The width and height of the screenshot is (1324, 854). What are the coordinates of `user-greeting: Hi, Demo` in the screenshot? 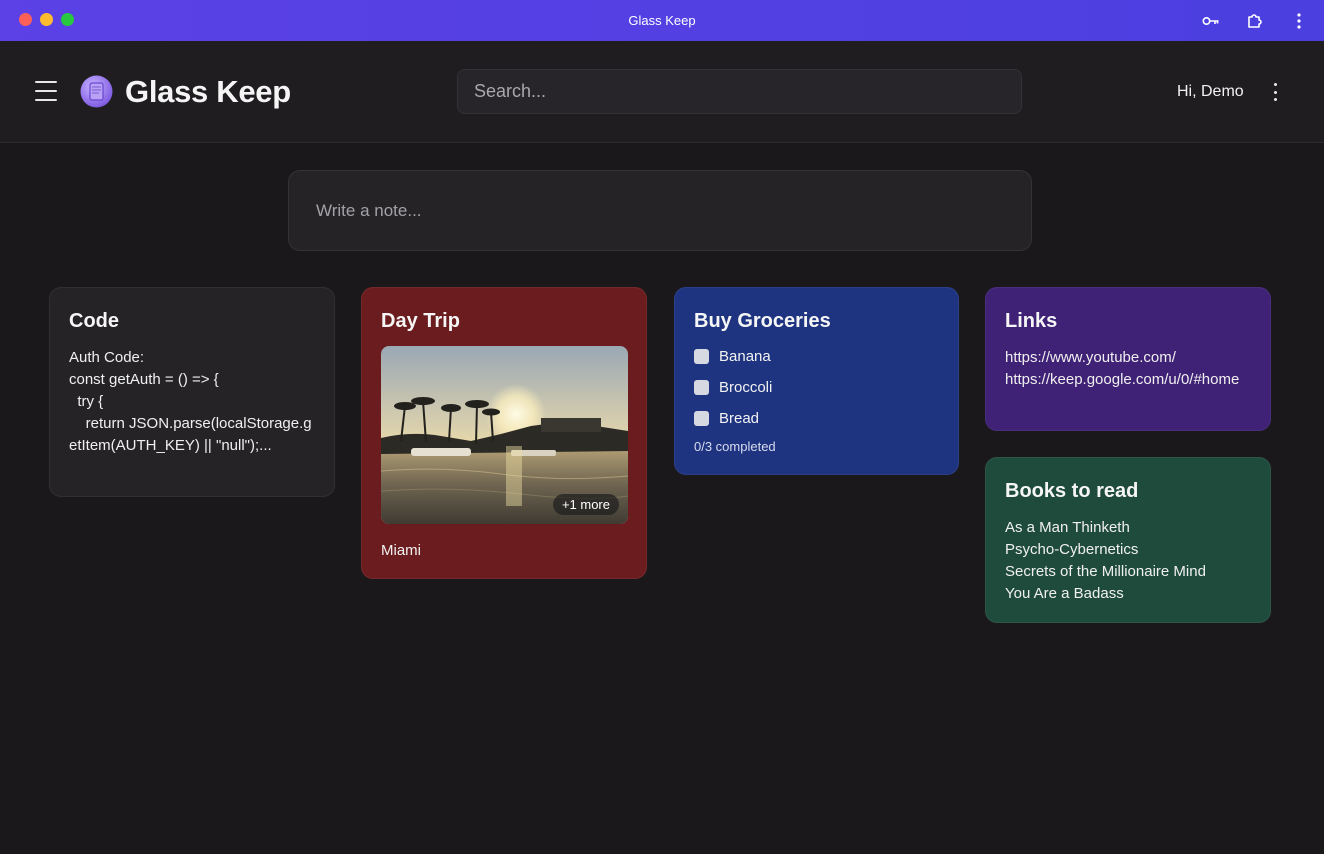 It's located at (1210, 91).